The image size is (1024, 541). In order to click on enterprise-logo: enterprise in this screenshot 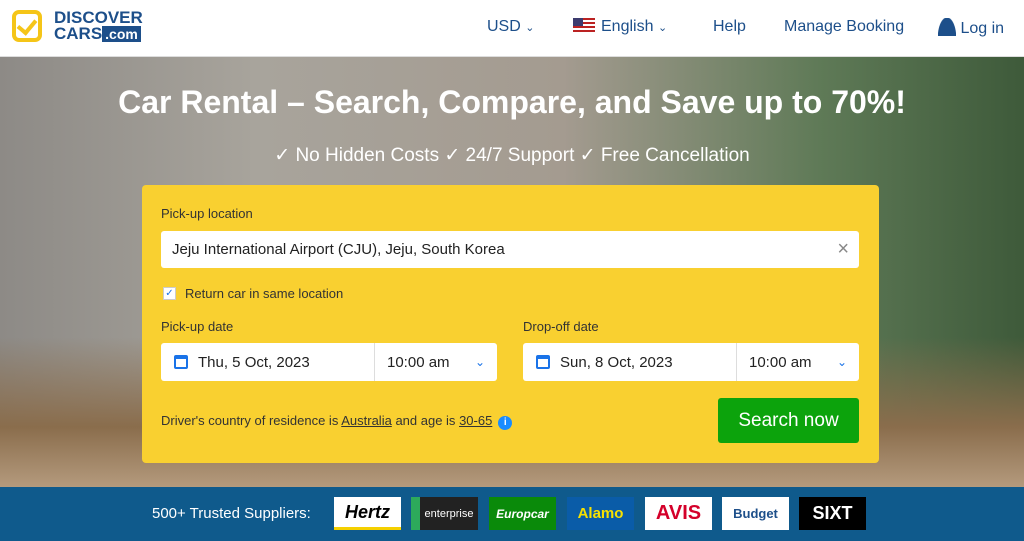, I will do `click(444, 513)`.